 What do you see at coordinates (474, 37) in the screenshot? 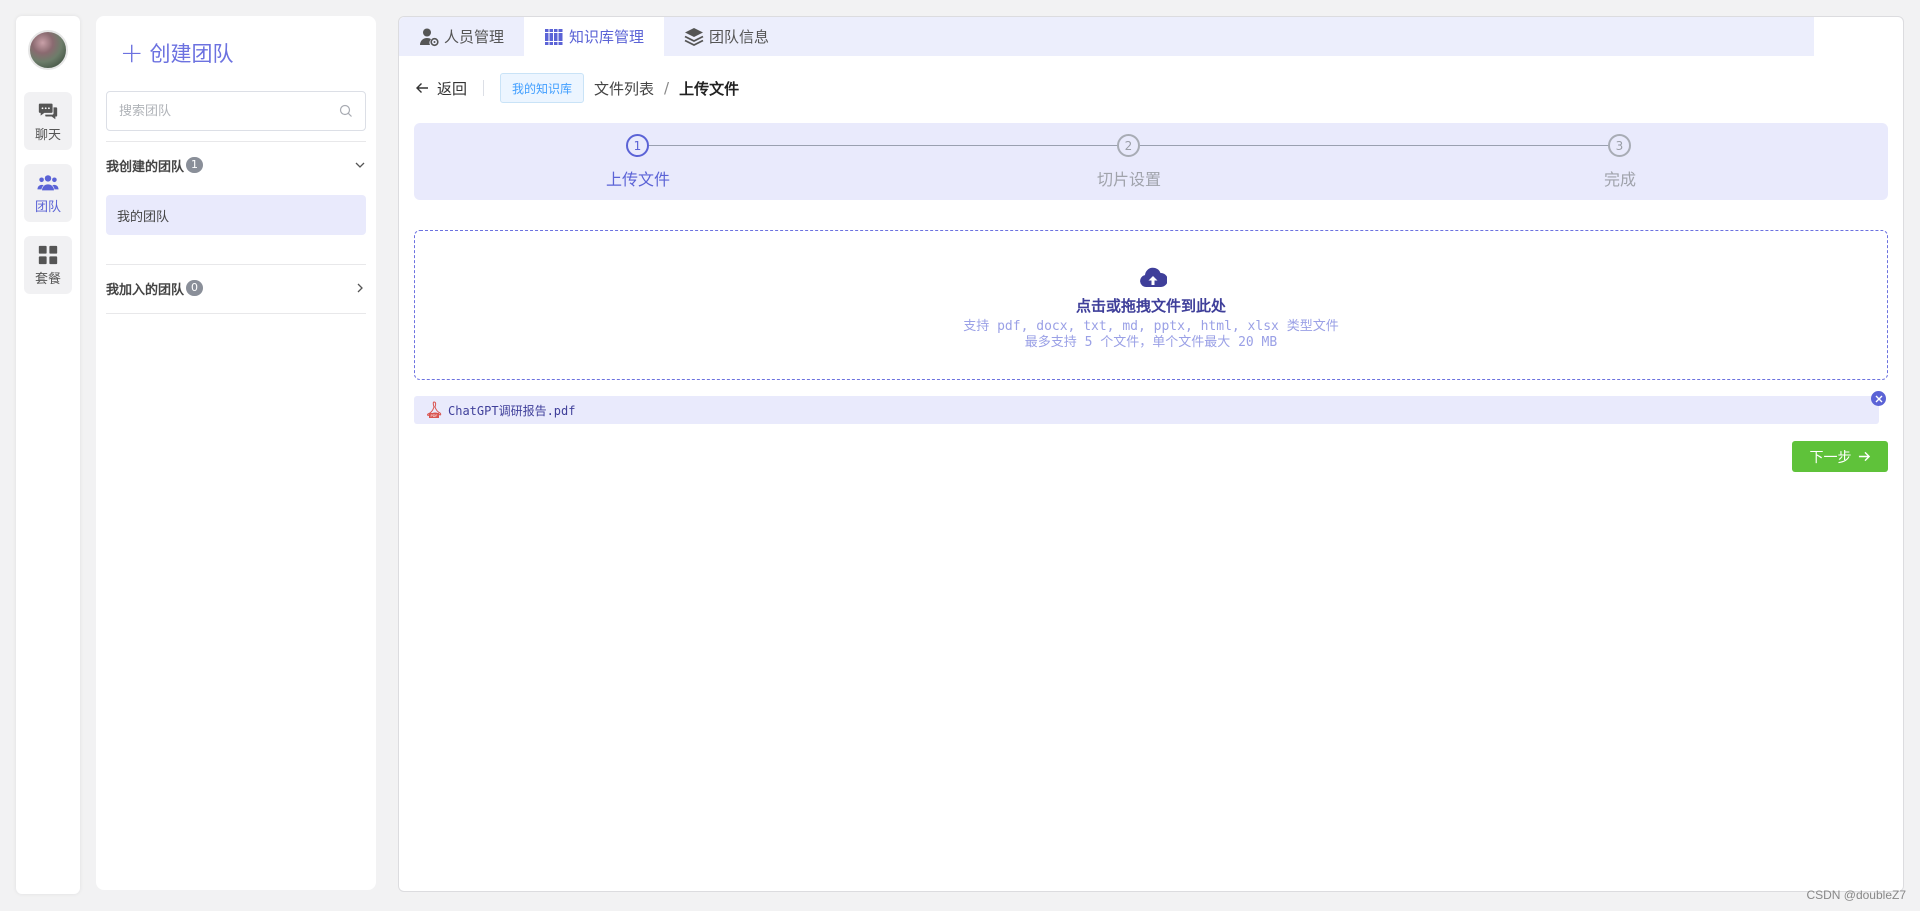
I see `tab-label: 人员管理` at bounding box center [474, 37].